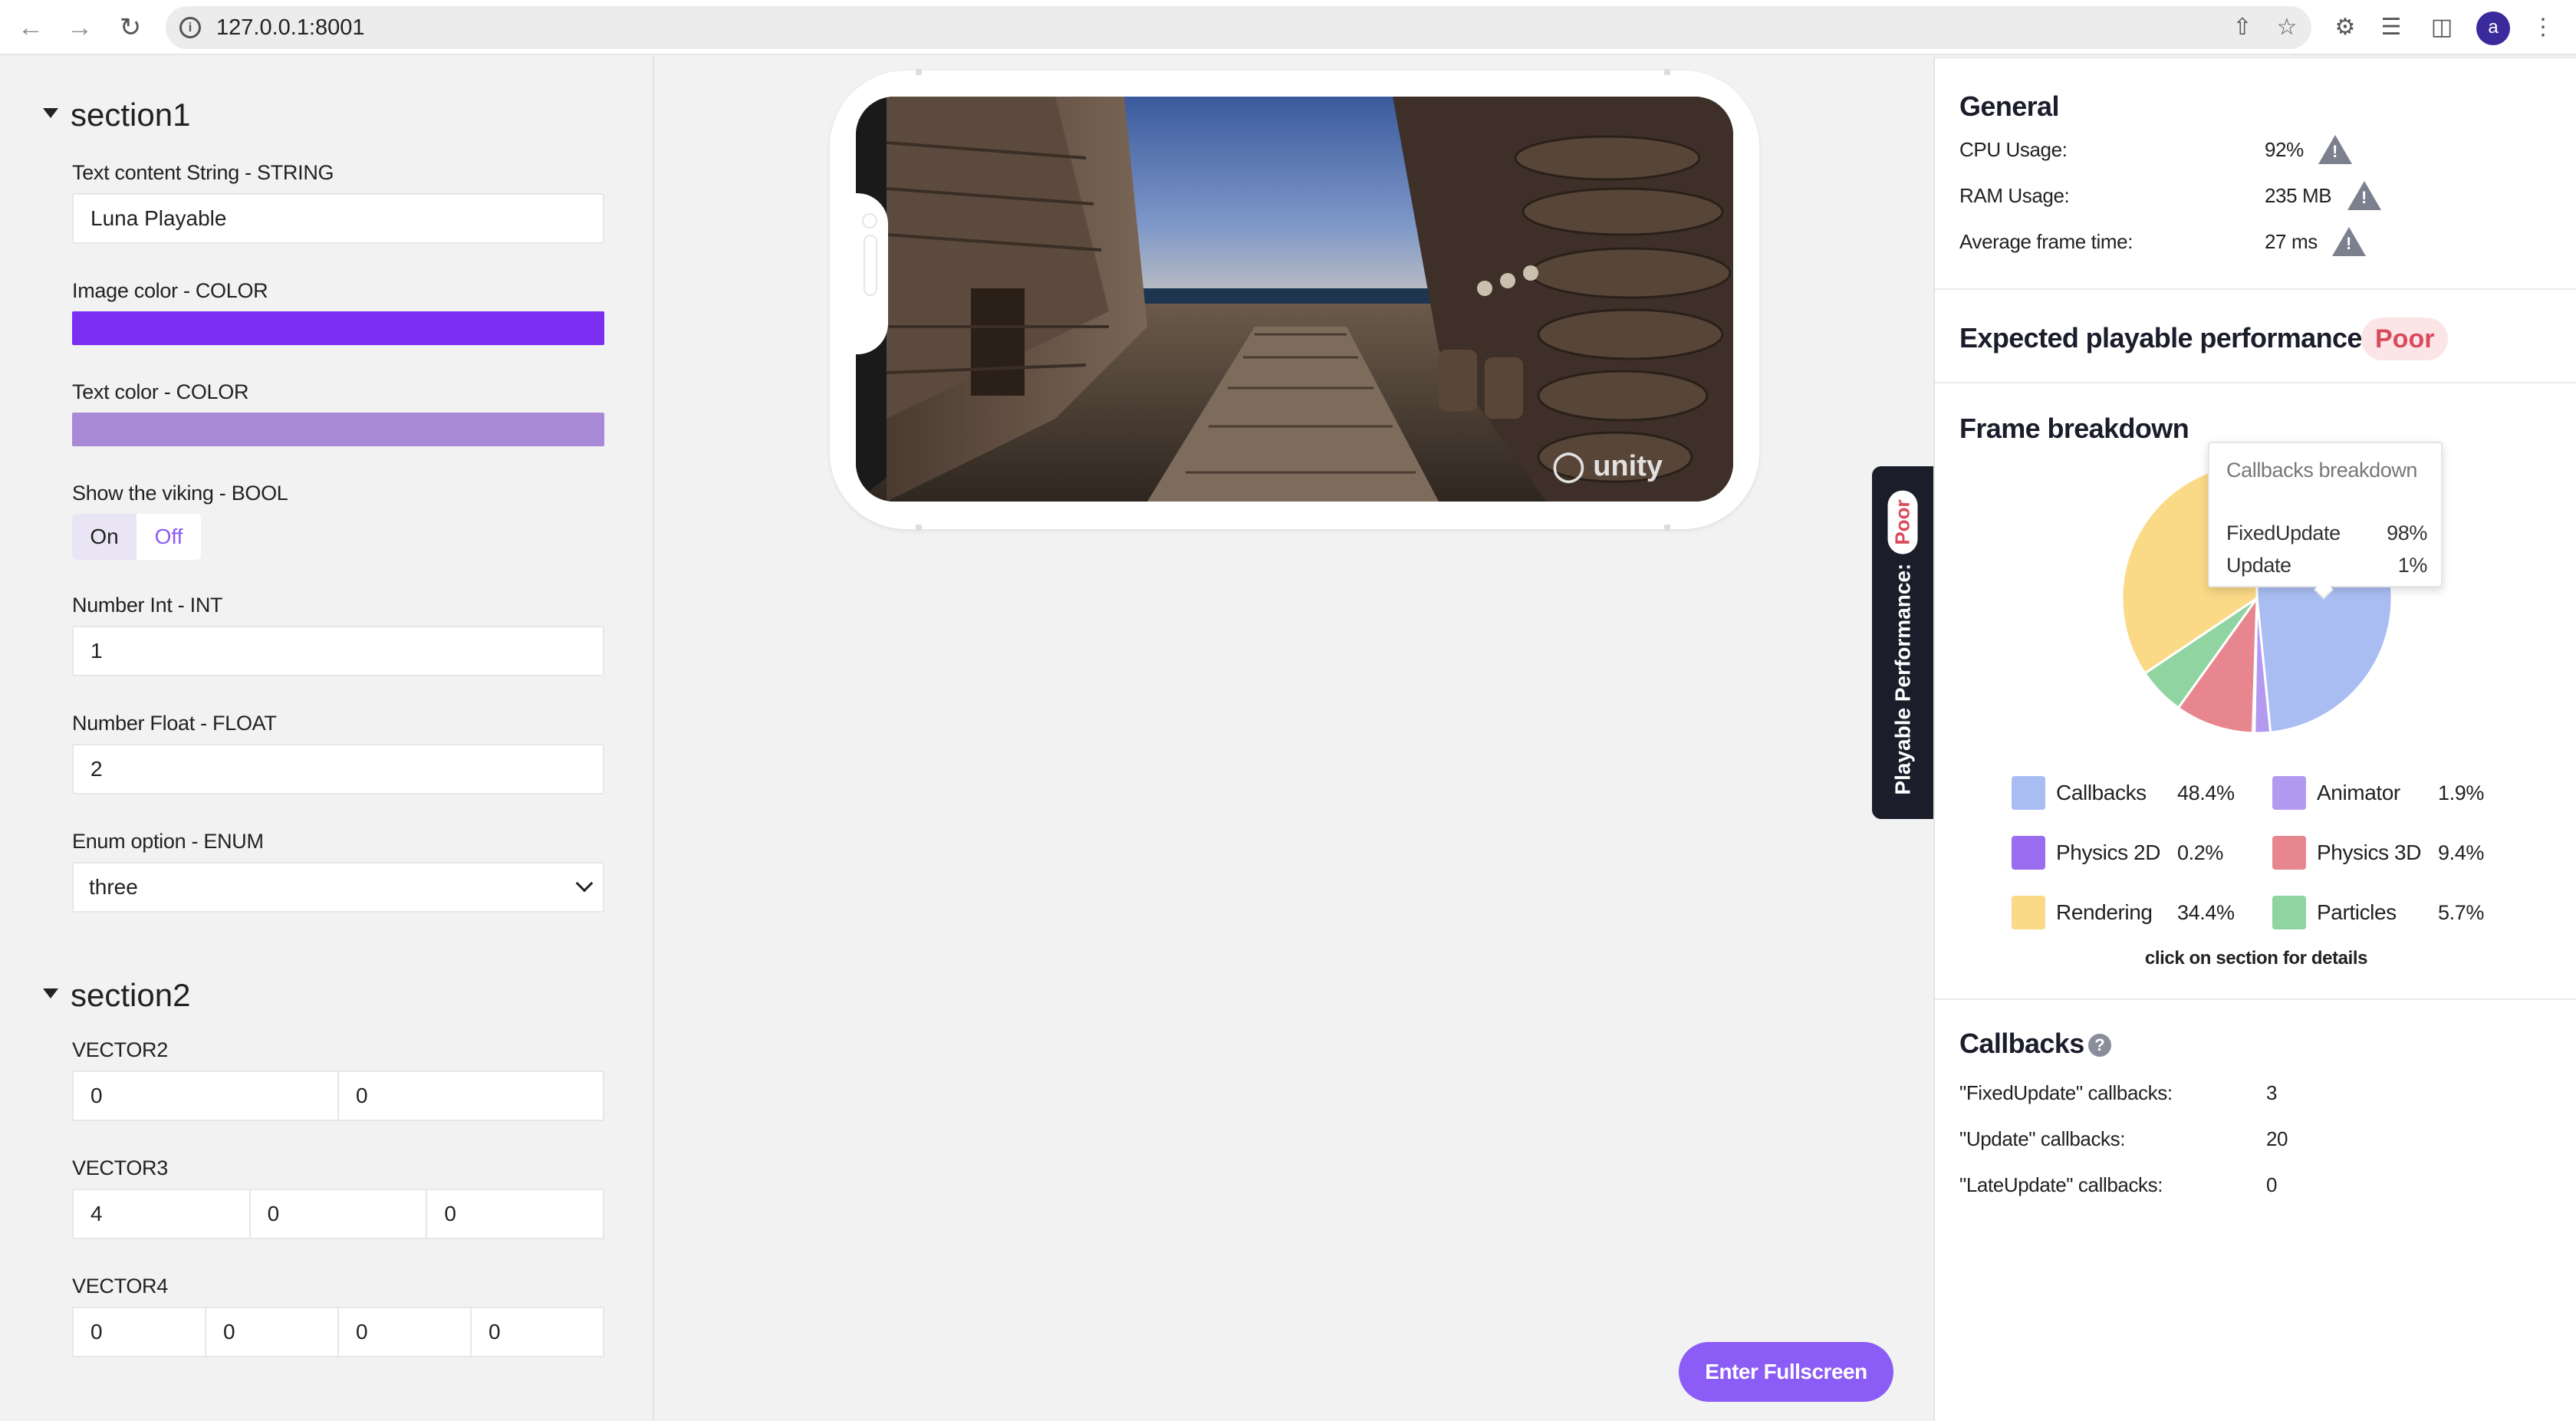 This screenshot has width=2576, height=1421. I want to click on callbacks-title: Callbacks, so click(2021, 1043).